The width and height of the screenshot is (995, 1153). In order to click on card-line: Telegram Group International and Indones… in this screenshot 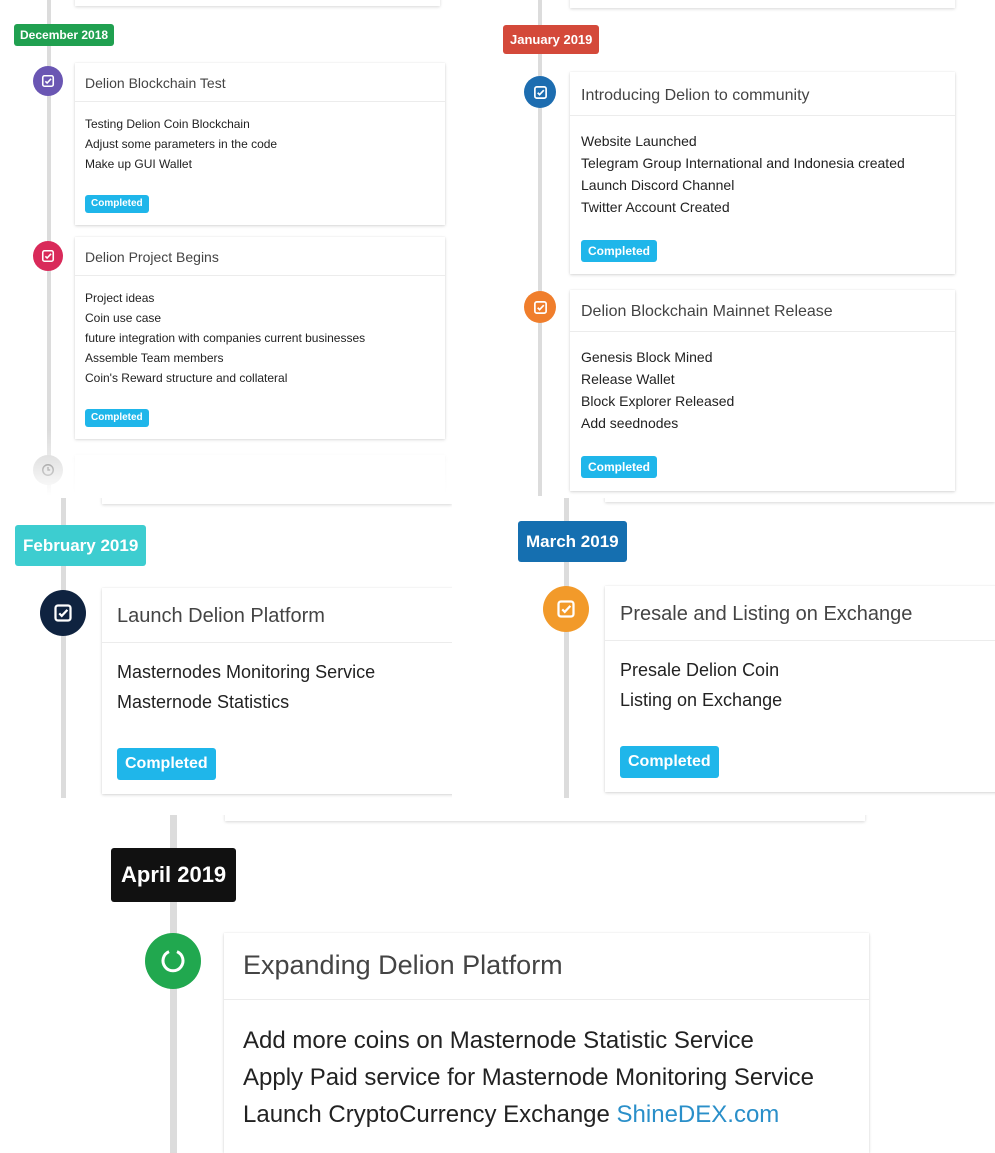, I will do `click(743, 163)`.